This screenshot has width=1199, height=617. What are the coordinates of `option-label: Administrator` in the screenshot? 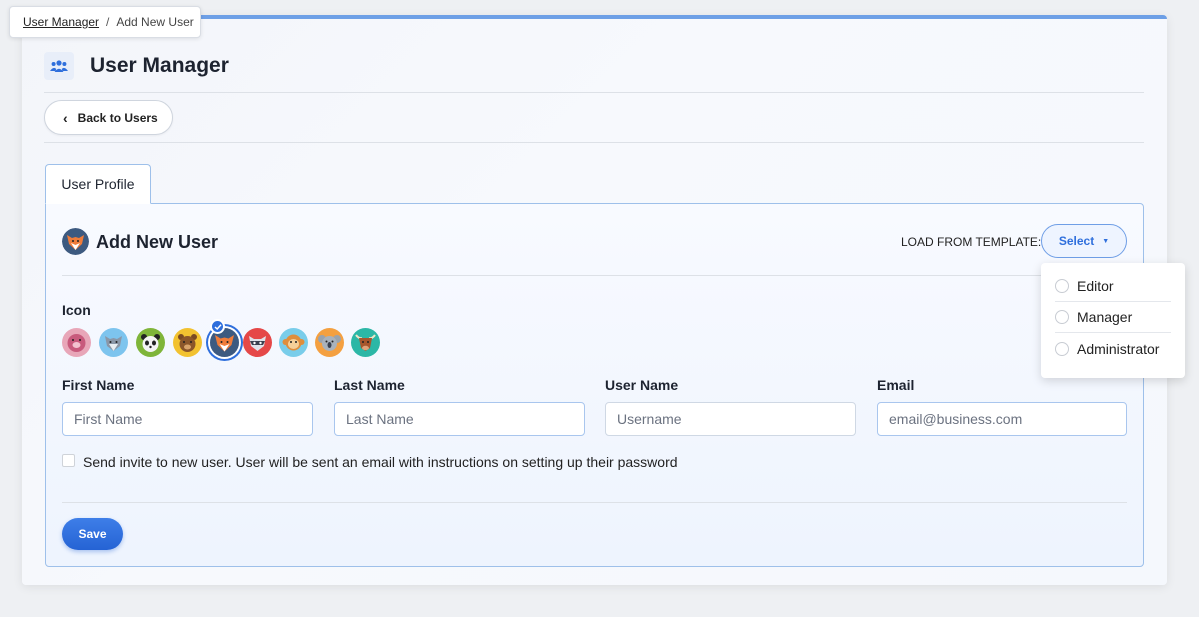 It's located at (1118, 348).